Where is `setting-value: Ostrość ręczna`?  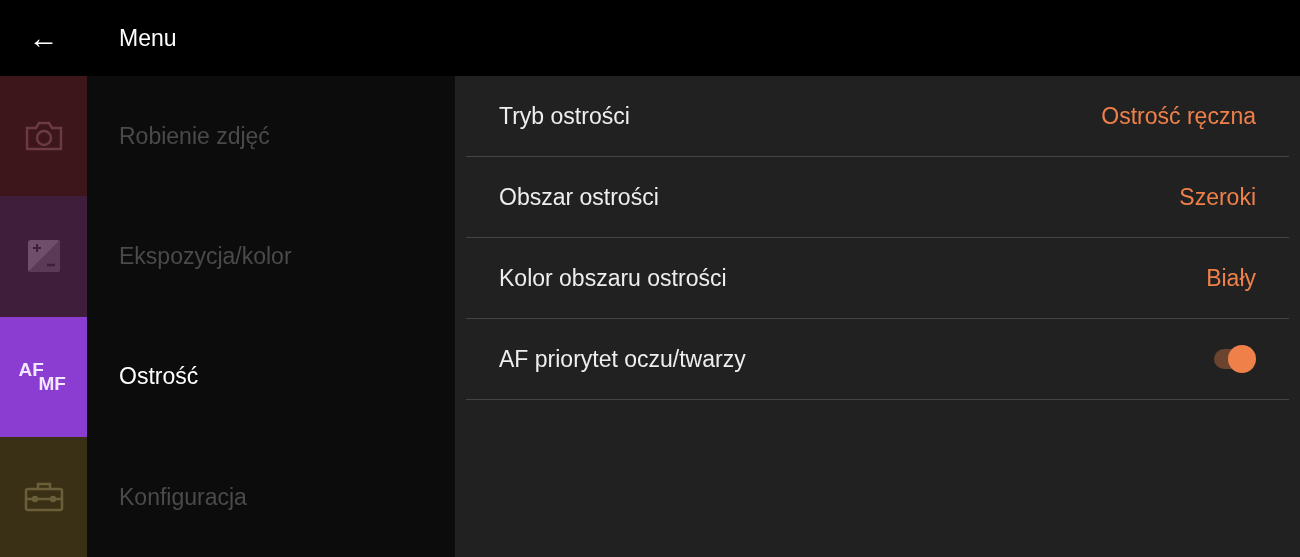
setting-value: Ostrość ręczna is located at coordinates (1178, 116).